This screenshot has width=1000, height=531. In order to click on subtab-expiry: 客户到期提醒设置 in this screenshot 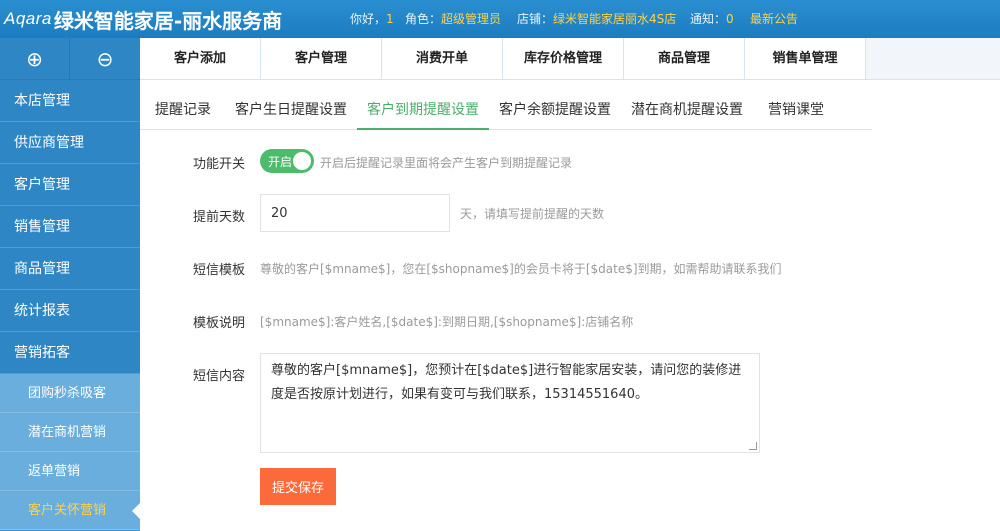, I will do `click(423, 110)`.